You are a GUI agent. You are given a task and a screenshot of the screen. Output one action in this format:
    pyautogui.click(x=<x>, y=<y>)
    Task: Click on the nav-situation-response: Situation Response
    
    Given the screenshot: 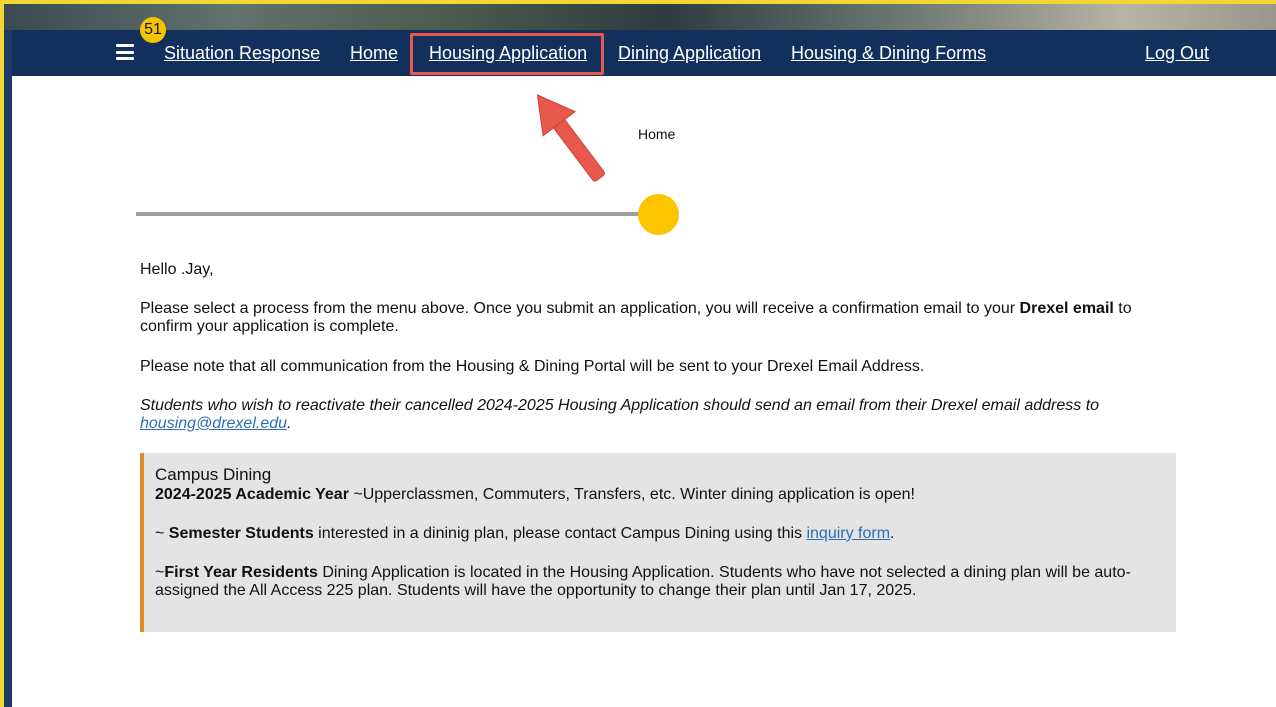 What is the action you would take?
    pyautogui.click(x=242, y=53)
    